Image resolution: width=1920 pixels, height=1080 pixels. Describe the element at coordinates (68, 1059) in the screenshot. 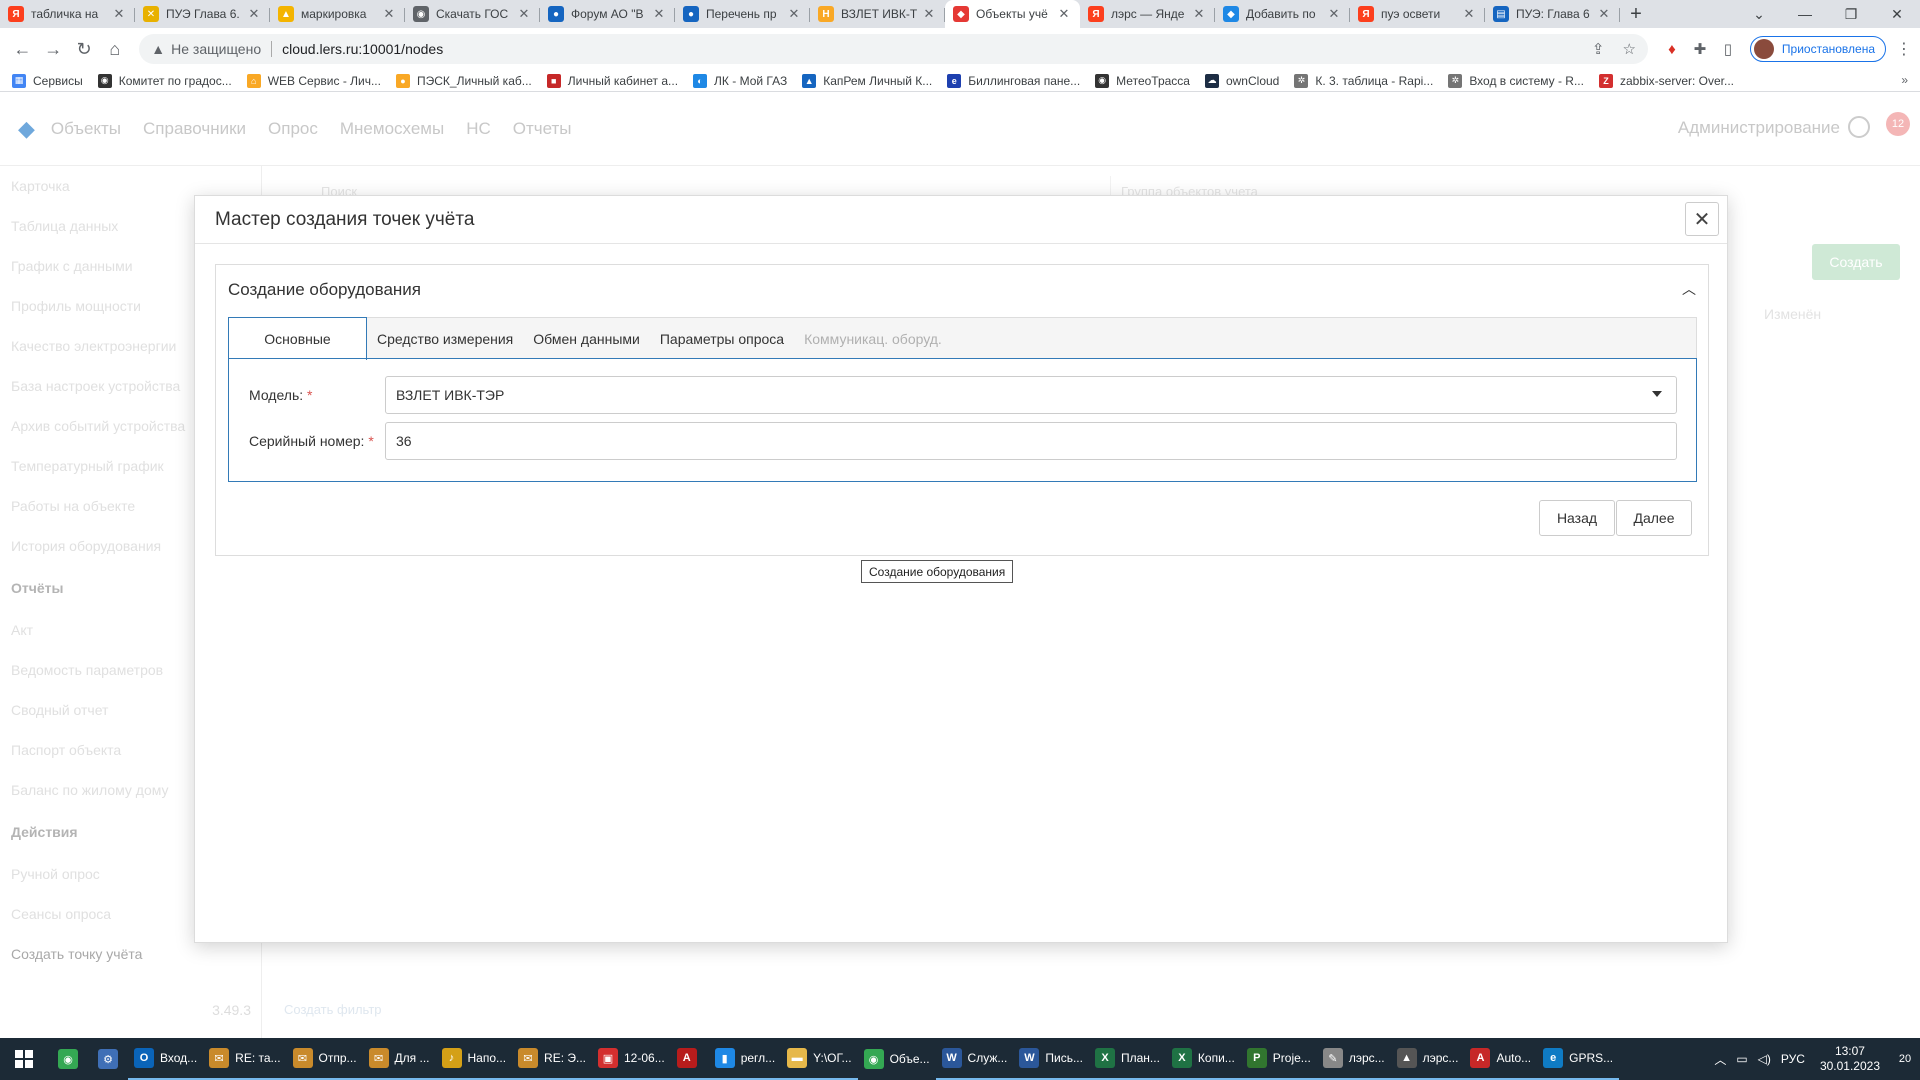

I see `taskbar-pinned-app: ◉` at that location.